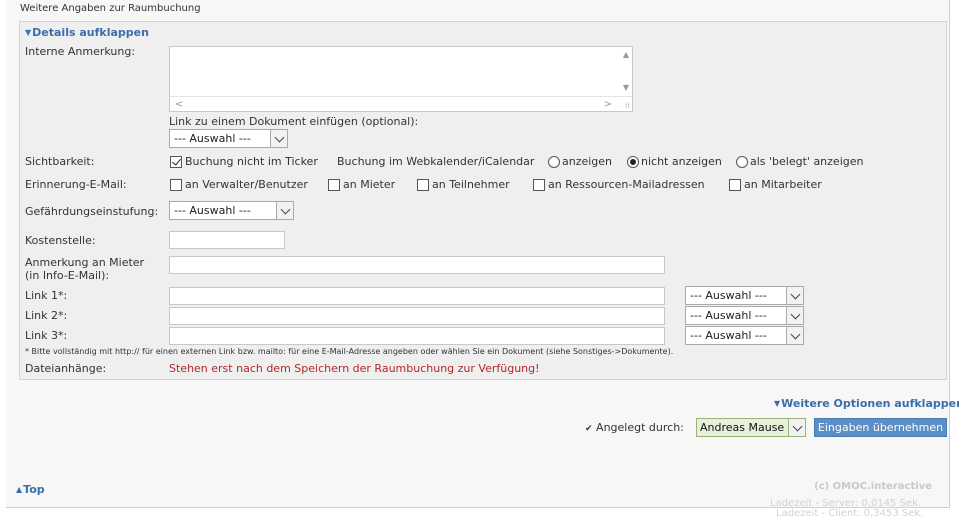 Image resolution: width=959 pixels, height=519 pixels. Describe the element at coordinates (744, 335) in the screenshot. I see `link3-select: --- Auswahl ---` at that location.